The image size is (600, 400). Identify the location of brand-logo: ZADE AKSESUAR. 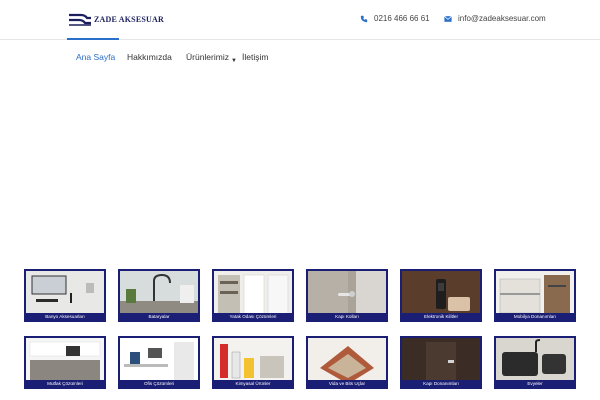
(115, 20).